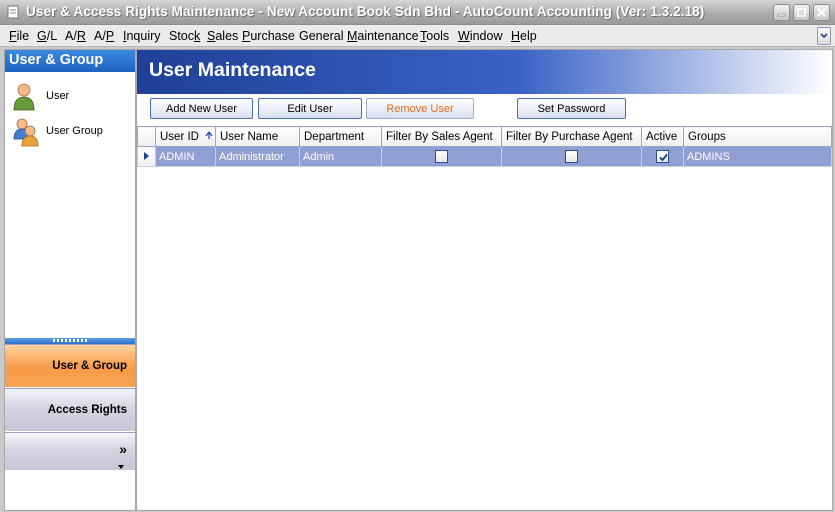 This screenshot has width=835, height=512. I want to click on menu-ar: A/R, so click(75, 36).